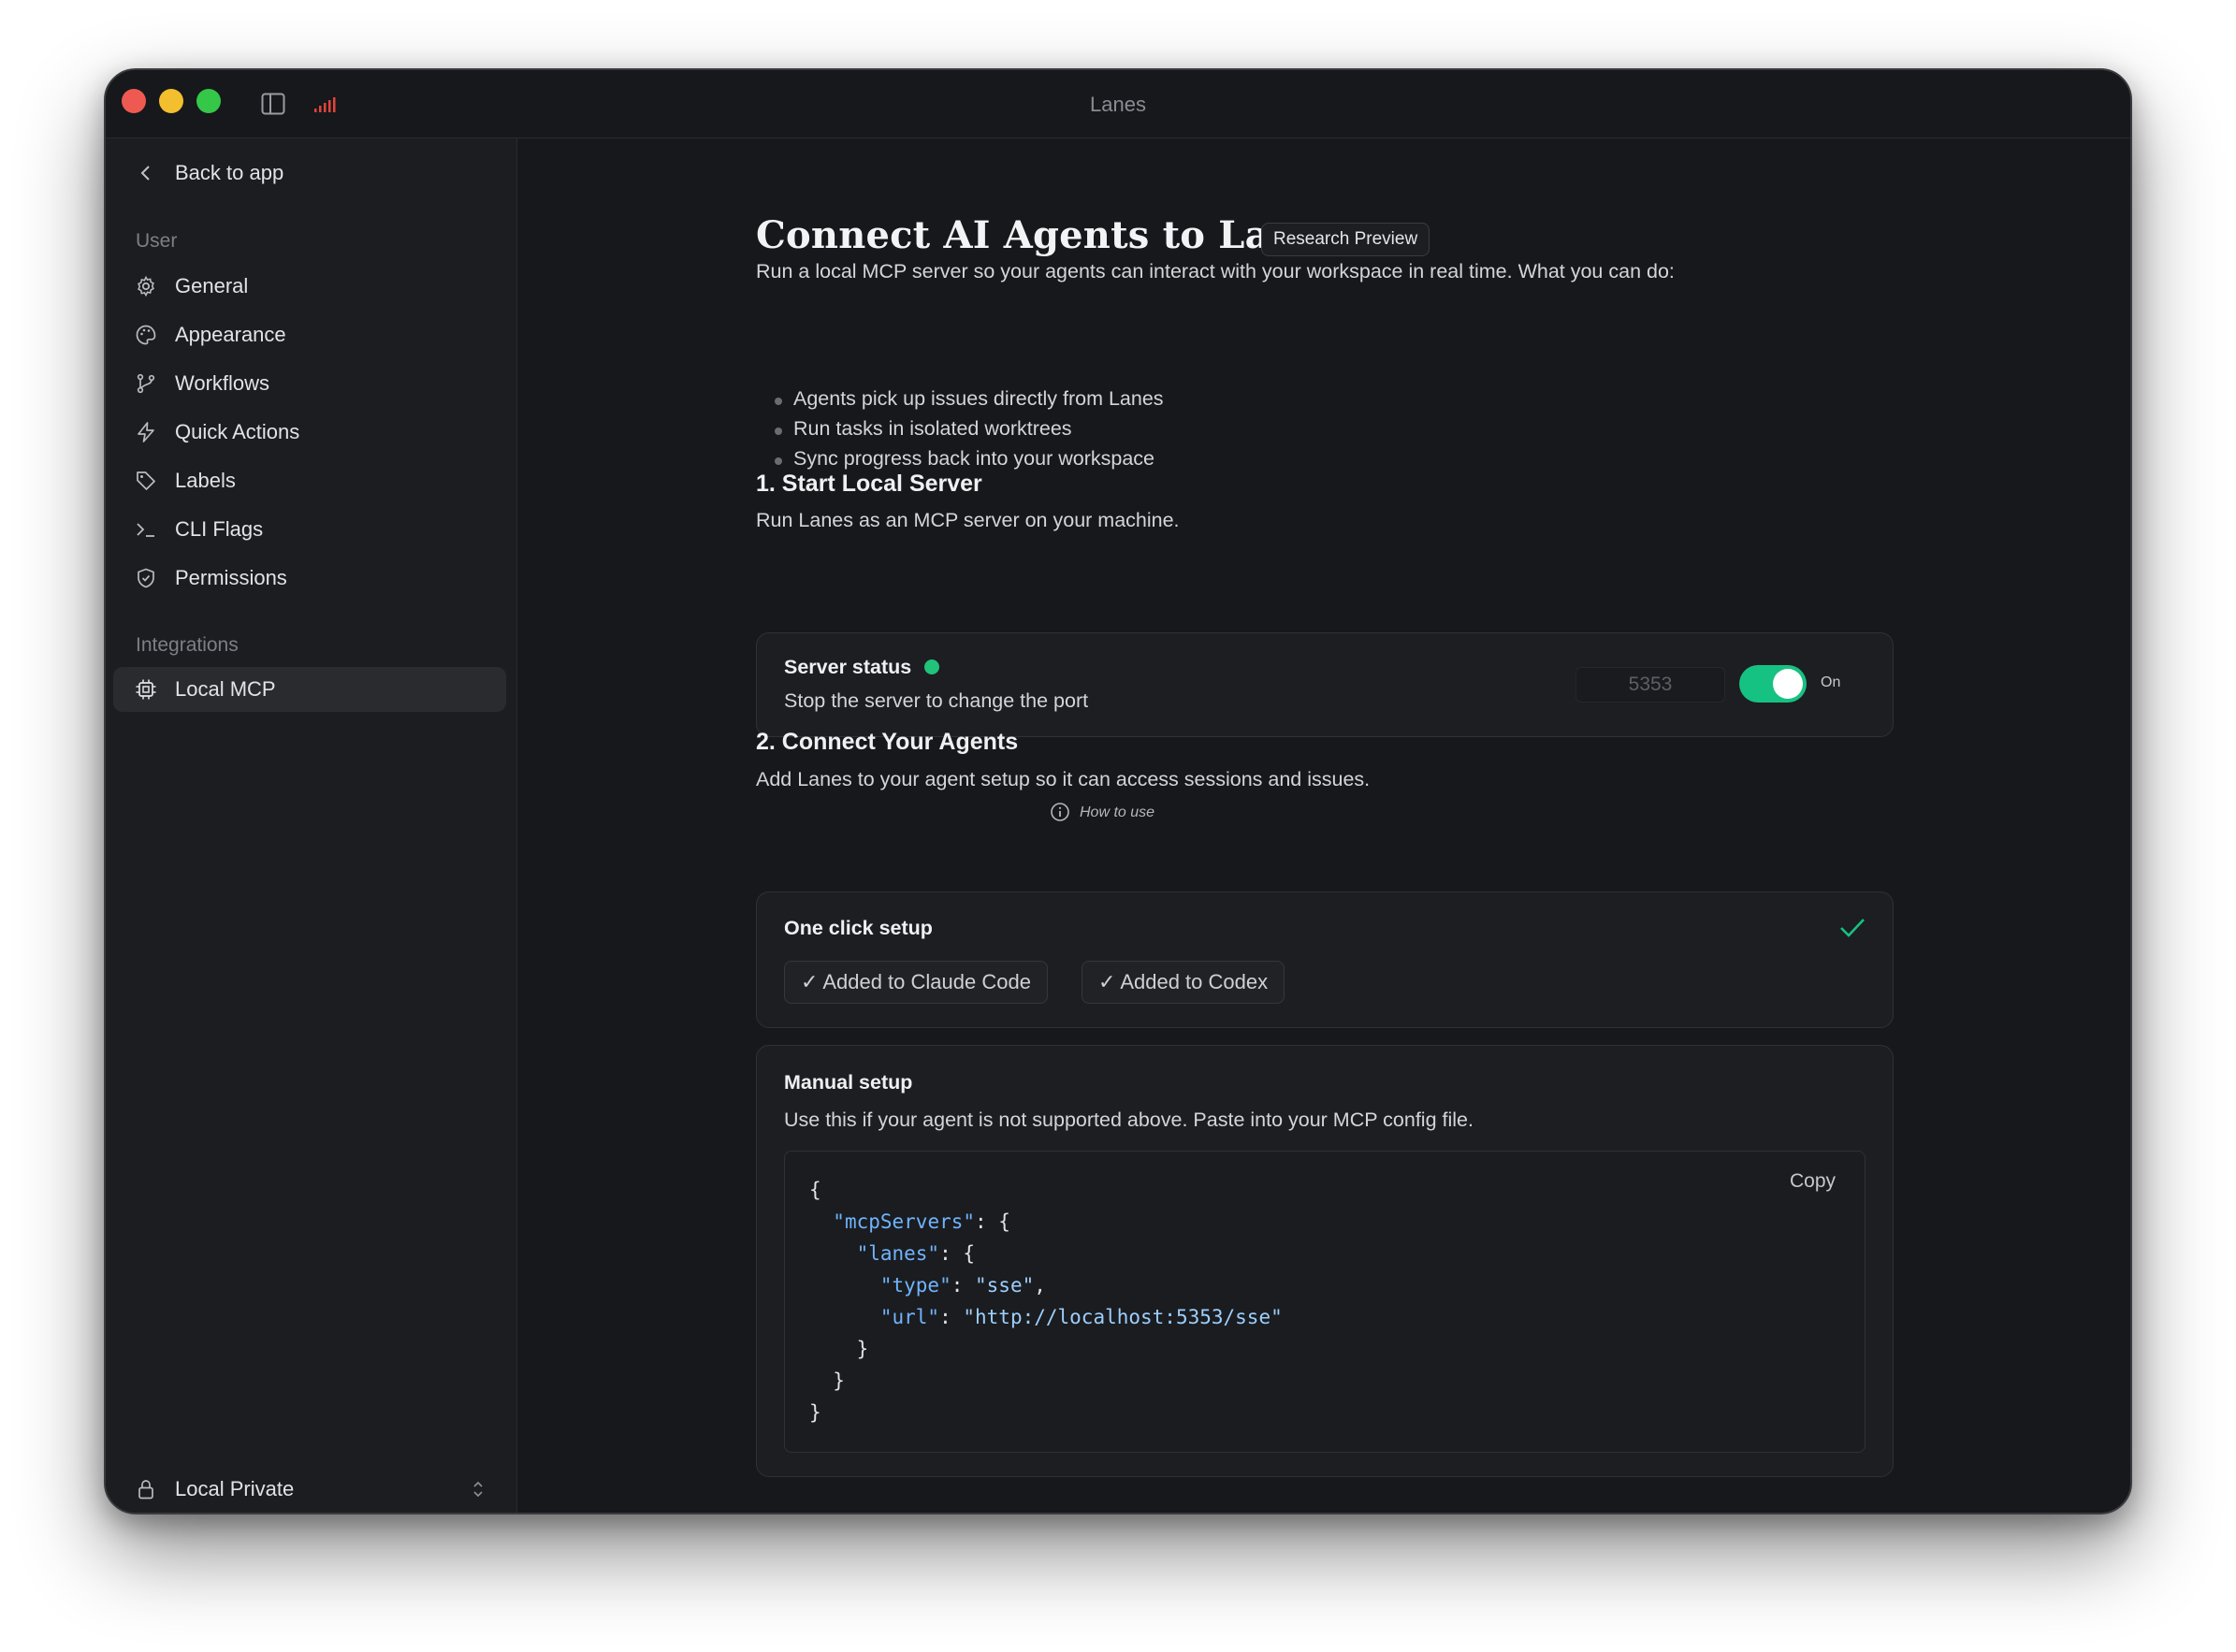 The width and height of the screenshot is (2236, 1652). Describe the element at coordinates (146, 335) in the screenshot. I see `palette-icon` at that location.